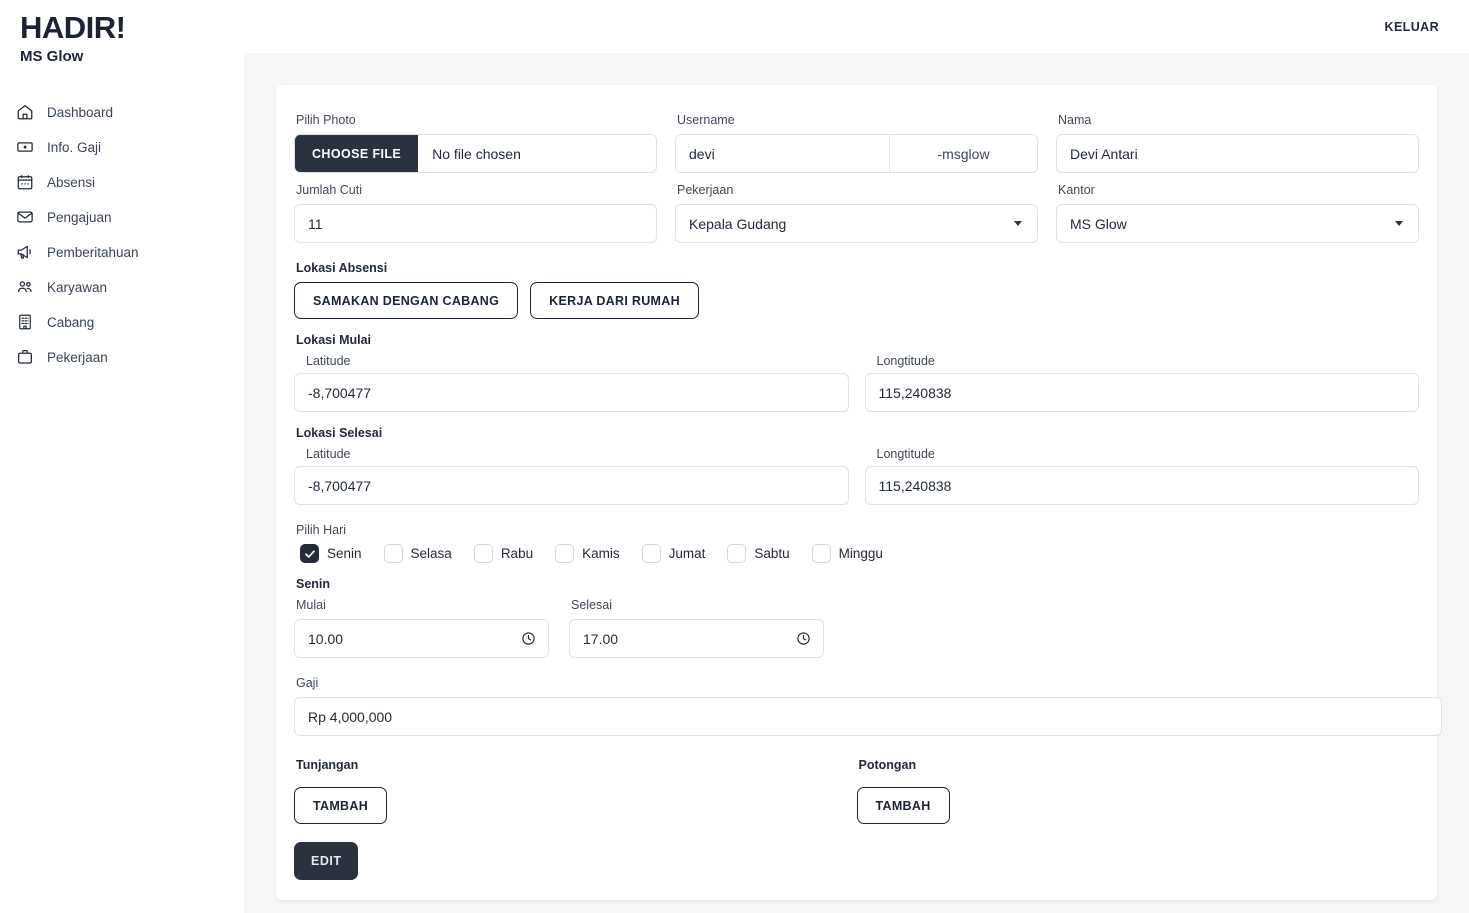 The height and width of the screenshot is (913, 1469). Describe the element at coordinates (326, 638) in the screenshot. I see `jam-mulai-value: 10.00` at that location.